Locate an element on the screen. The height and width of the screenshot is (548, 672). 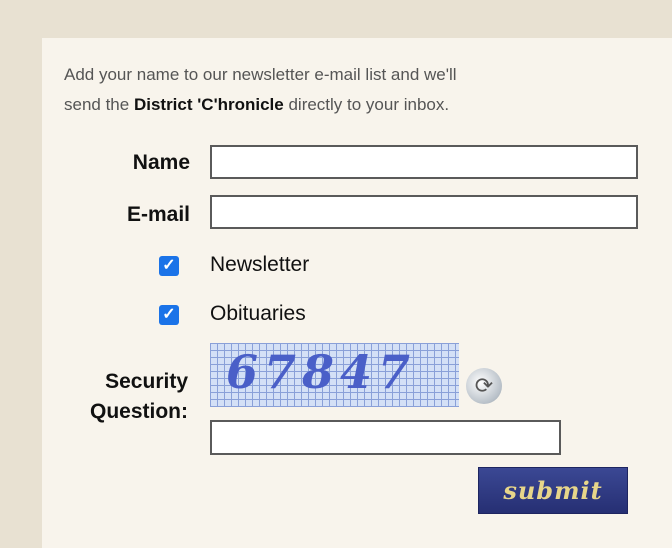
captcha-text: 67847 is located at coordinates (321, 372).